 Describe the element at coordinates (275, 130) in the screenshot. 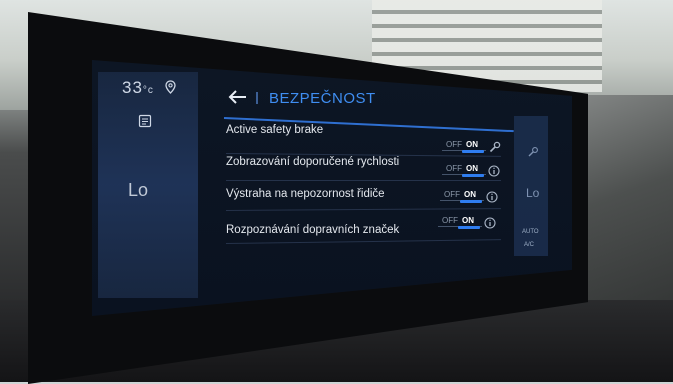

I see `setting-label: Active safety brake` at that location.